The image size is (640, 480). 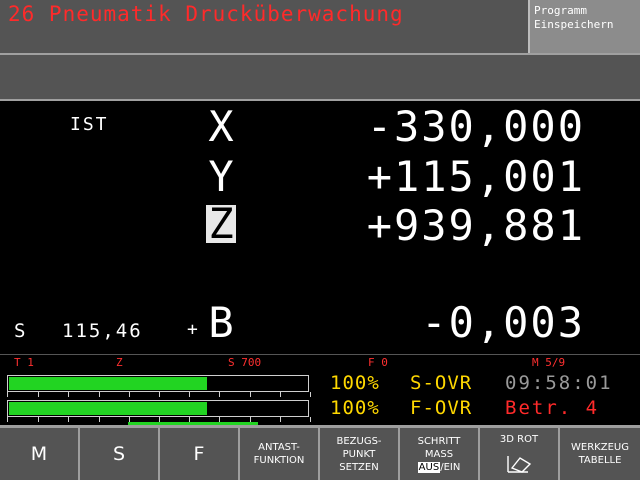 What do you see at coordinates (108, 383) in the screenshot?
I see `s-override-fill` at bounding box center [108, 383].